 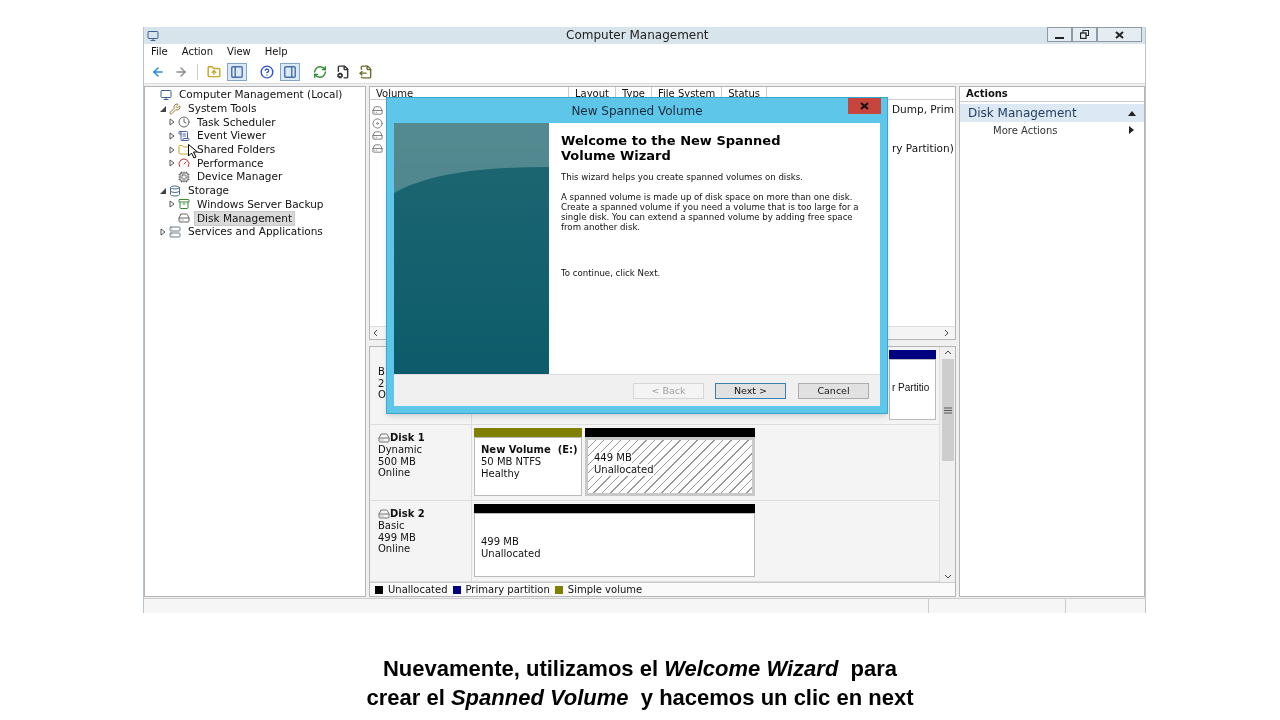 What do you see at coordinates (240, 177) in the screenshot?
I see `tree-item: Device Manager` at bounding box center [240, 177].